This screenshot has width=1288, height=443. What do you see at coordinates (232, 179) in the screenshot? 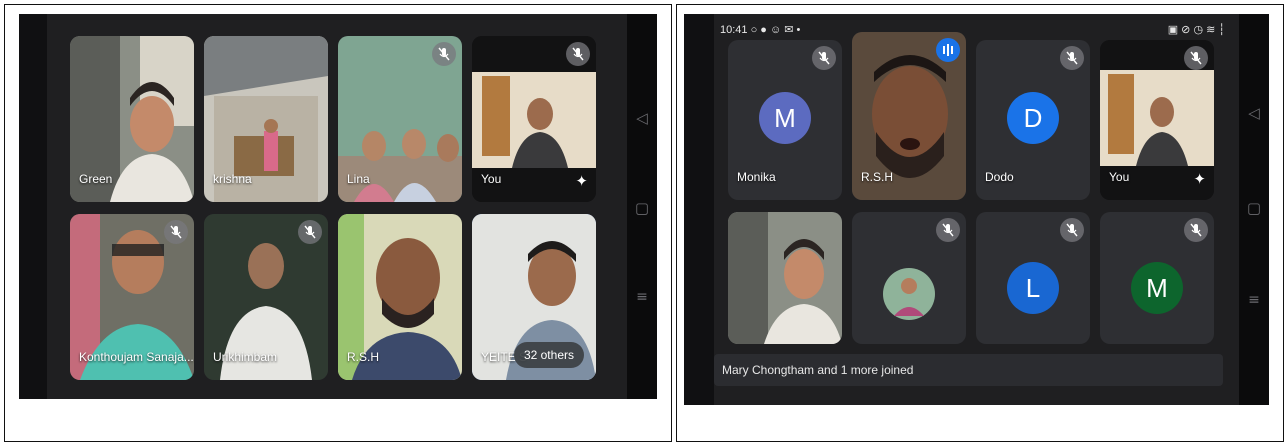
I see `participant-name: krishna` at bounding box center [232, 179].